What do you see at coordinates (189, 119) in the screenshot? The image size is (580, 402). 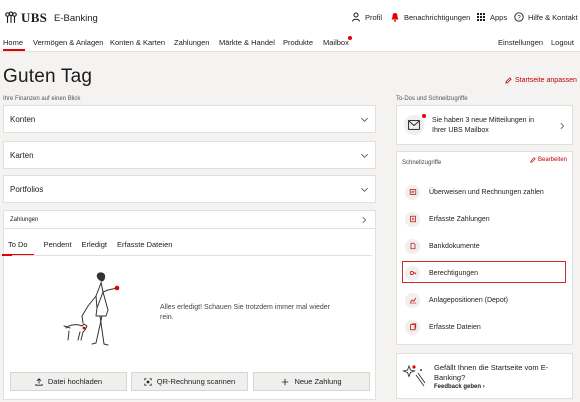 I see `accounts-accordion: Konten` at bounding box center [189, 119].